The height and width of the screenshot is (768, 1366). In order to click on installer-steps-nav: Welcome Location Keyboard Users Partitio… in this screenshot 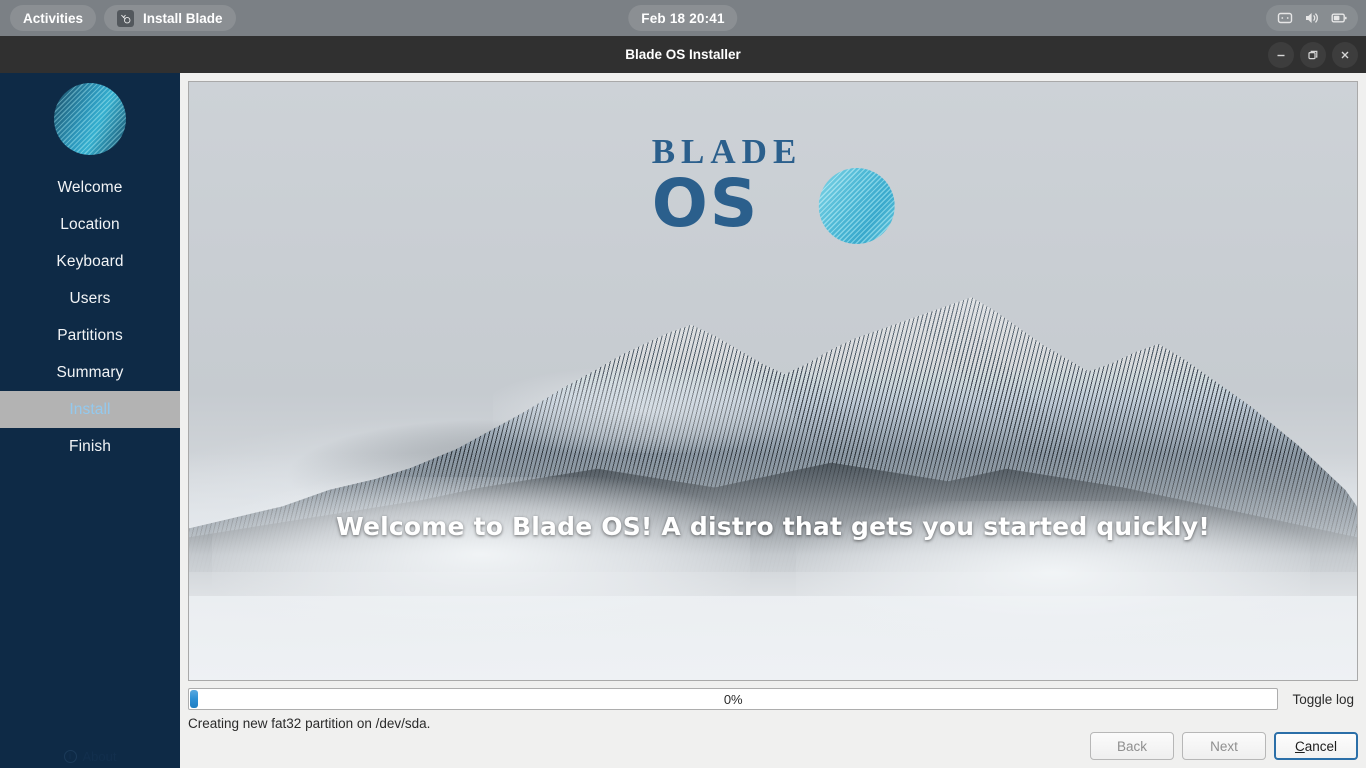, I will do `click(90, 317)`.